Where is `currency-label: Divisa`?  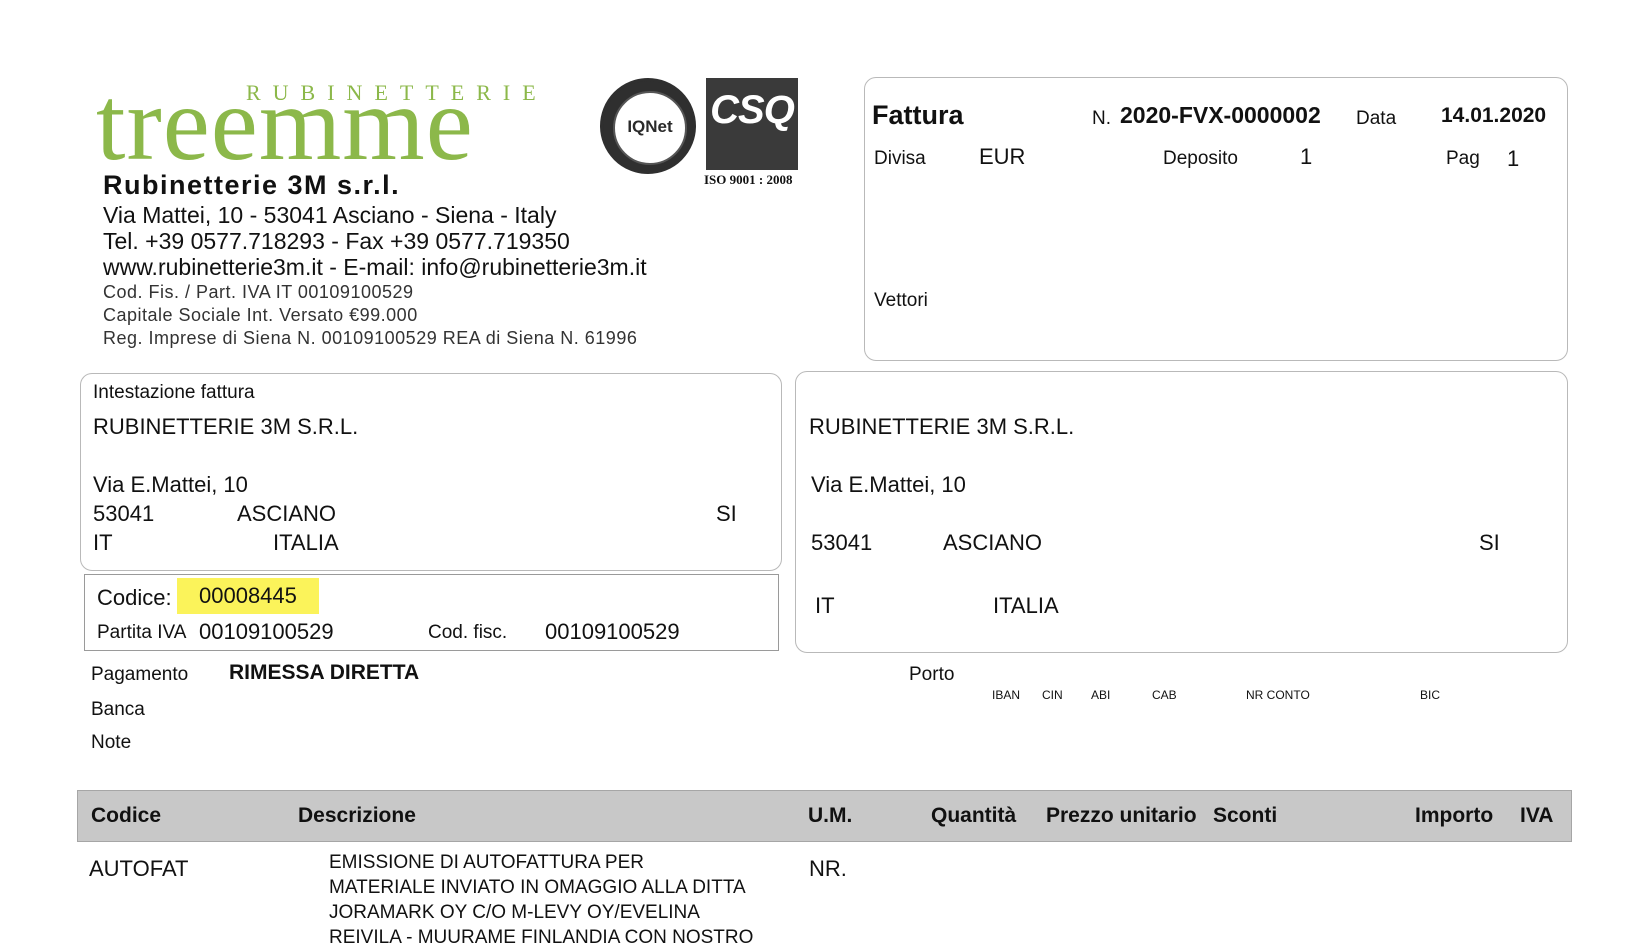
currency-label: Divisa is located at coordinates (900, 158).